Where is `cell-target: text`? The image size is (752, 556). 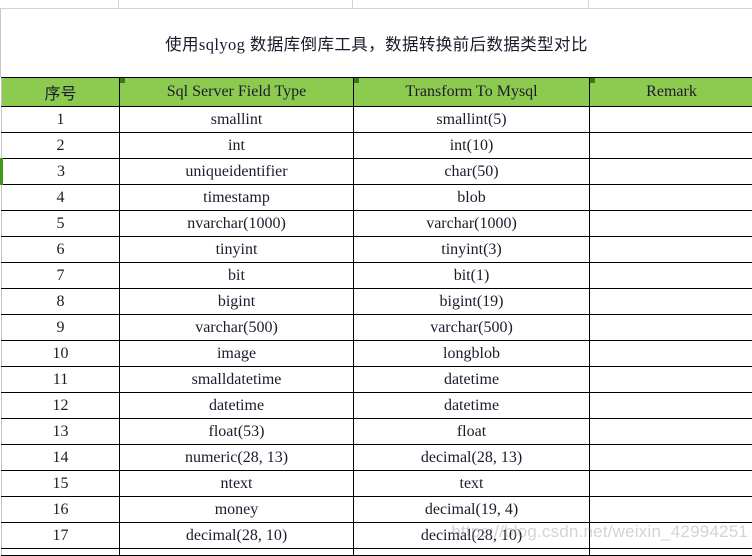 cell-target: text is located at coordinates (472, 484).